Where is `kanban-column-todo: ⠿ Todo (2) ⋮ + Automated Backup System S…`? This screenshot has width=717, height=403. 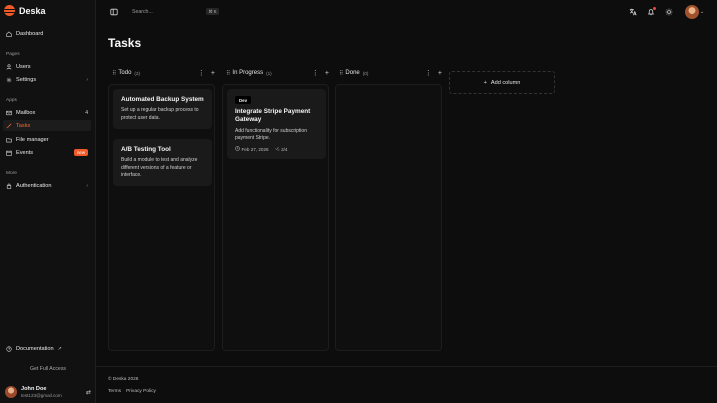 kanban-column-todo: ⠿ Todo (2) ⋮ + Automated Backup System S… is located at coordinates (161, 208).